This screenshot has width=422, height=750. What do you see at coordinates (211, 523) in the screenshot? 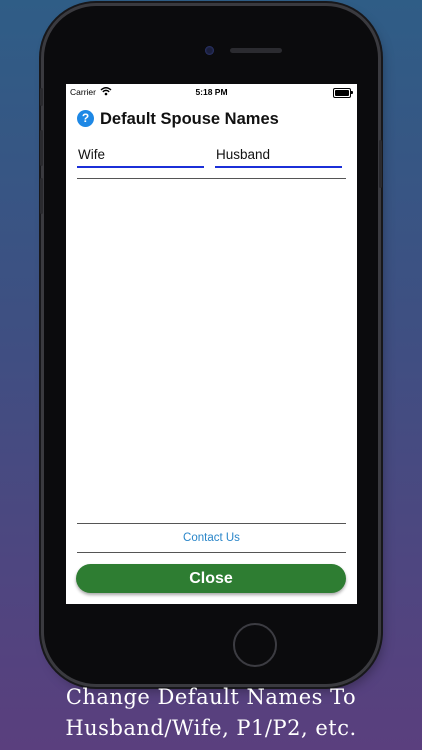
I see `bottom-divider-upper` at bounding box center [211, 523].